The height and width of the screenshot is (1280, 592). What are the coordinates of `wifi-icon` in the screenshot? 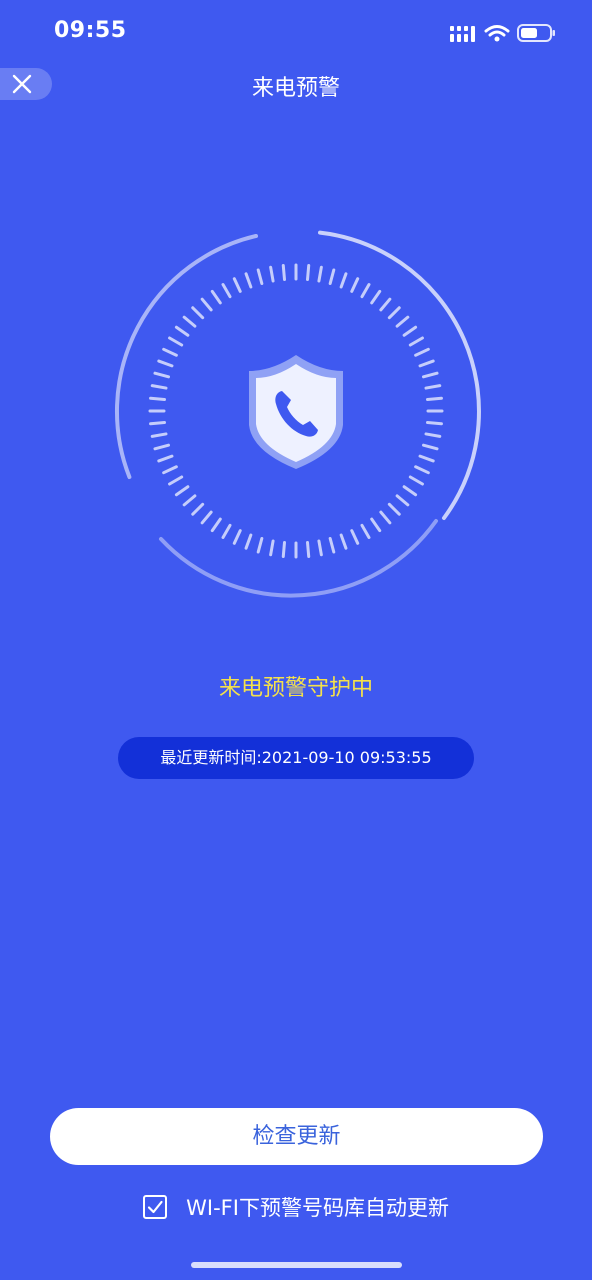 It's located at (497, 33).